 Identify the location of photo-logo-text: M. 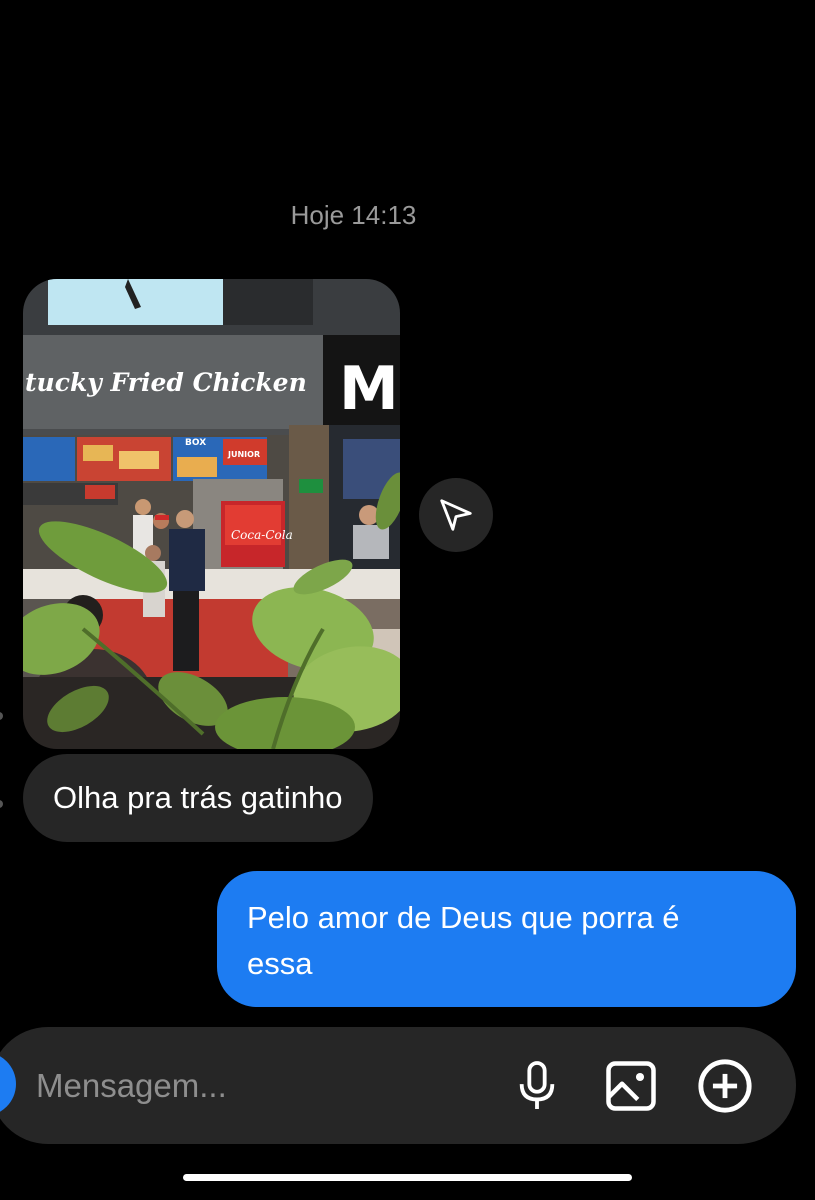
(369, 389).